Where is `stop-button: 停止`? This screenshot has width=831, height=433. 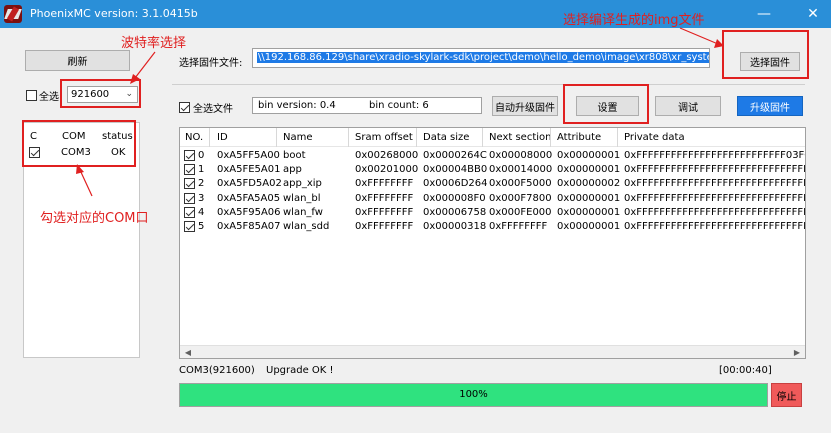 stop-button: 停止 is located at coordinates (786, 395).